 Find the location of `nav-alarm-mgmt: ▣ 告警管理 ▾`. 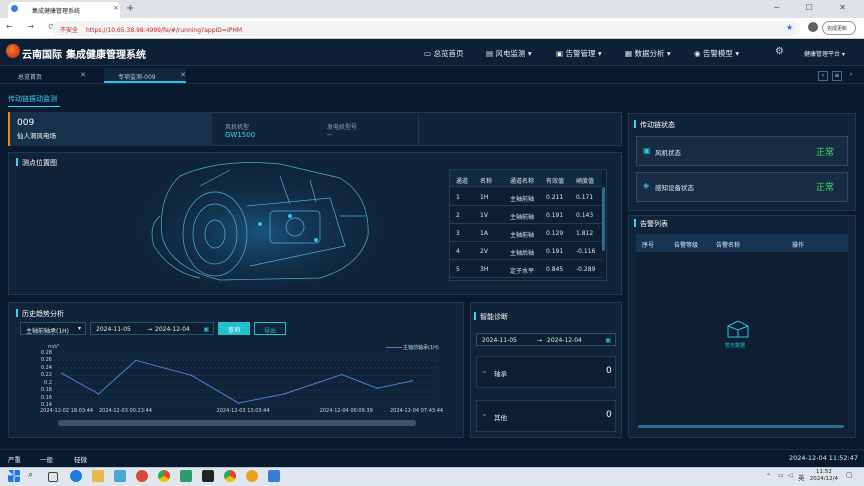

nav-alarm-mgmt: ▣ 告警管理 ▾ is located at coordinates (579, 53).